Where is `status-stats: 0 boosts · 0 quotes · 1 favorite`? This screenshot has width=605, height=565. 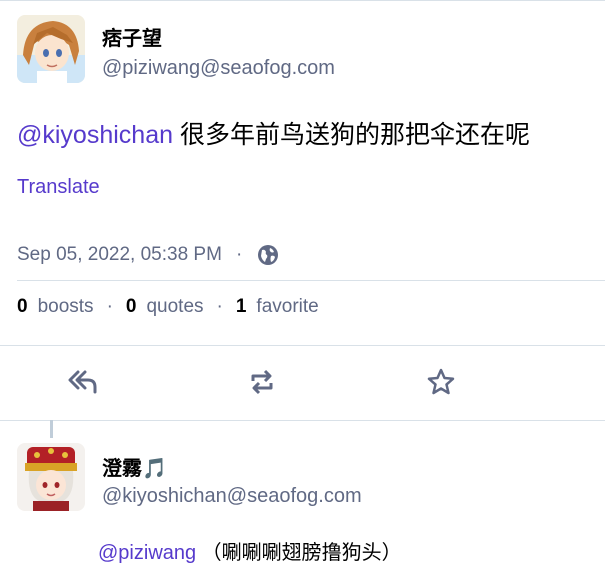
status-stats: 0 boosts · 0 quotes · 1 favorite is located at coordinates (168, 307).